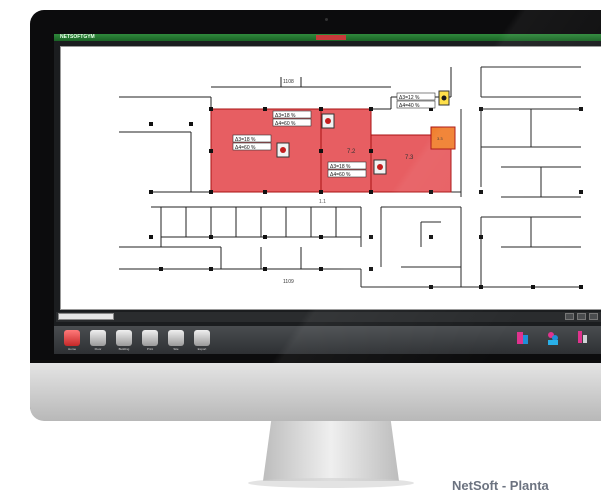 The width and height of the screenshot is (601, 497). Describe the element at coordinates (440, 138) in the screenshot. I see `zone-label: 3.3` at that location.